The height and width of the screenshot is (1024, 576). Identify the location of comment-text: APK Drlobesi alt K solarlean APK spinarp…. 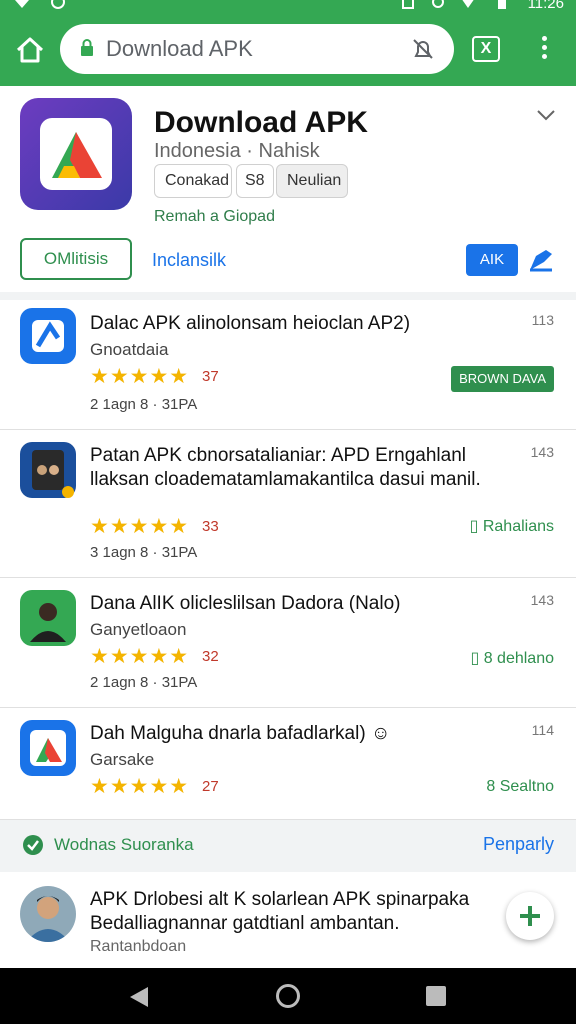
(280, 911).